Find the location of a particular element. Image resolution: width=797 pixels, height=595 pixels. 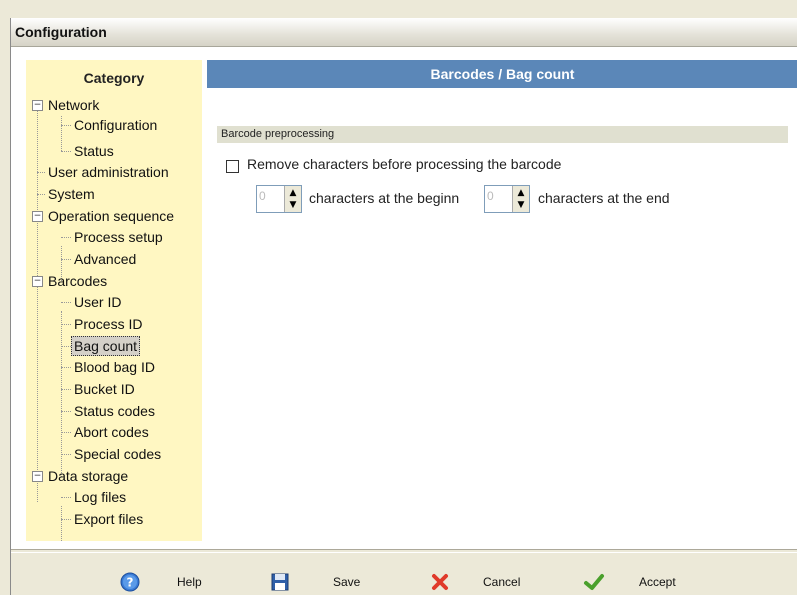

tree-item-system: System is located at coordinates (71, 194).